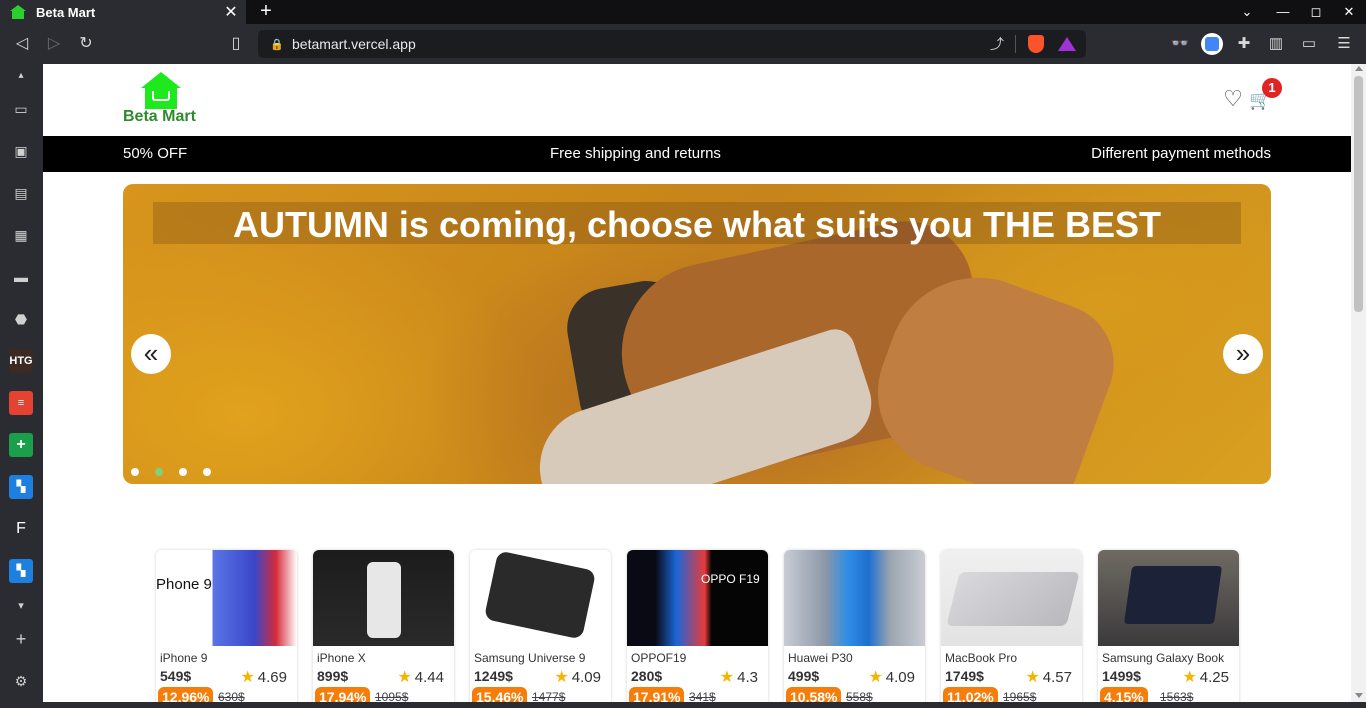 The width and height of the screenshot is (1366, 708). What do you see at coordinates (1212, 44) in the screenshot?
I see `translate-extension-icon` at bounding box center [1212, 44].